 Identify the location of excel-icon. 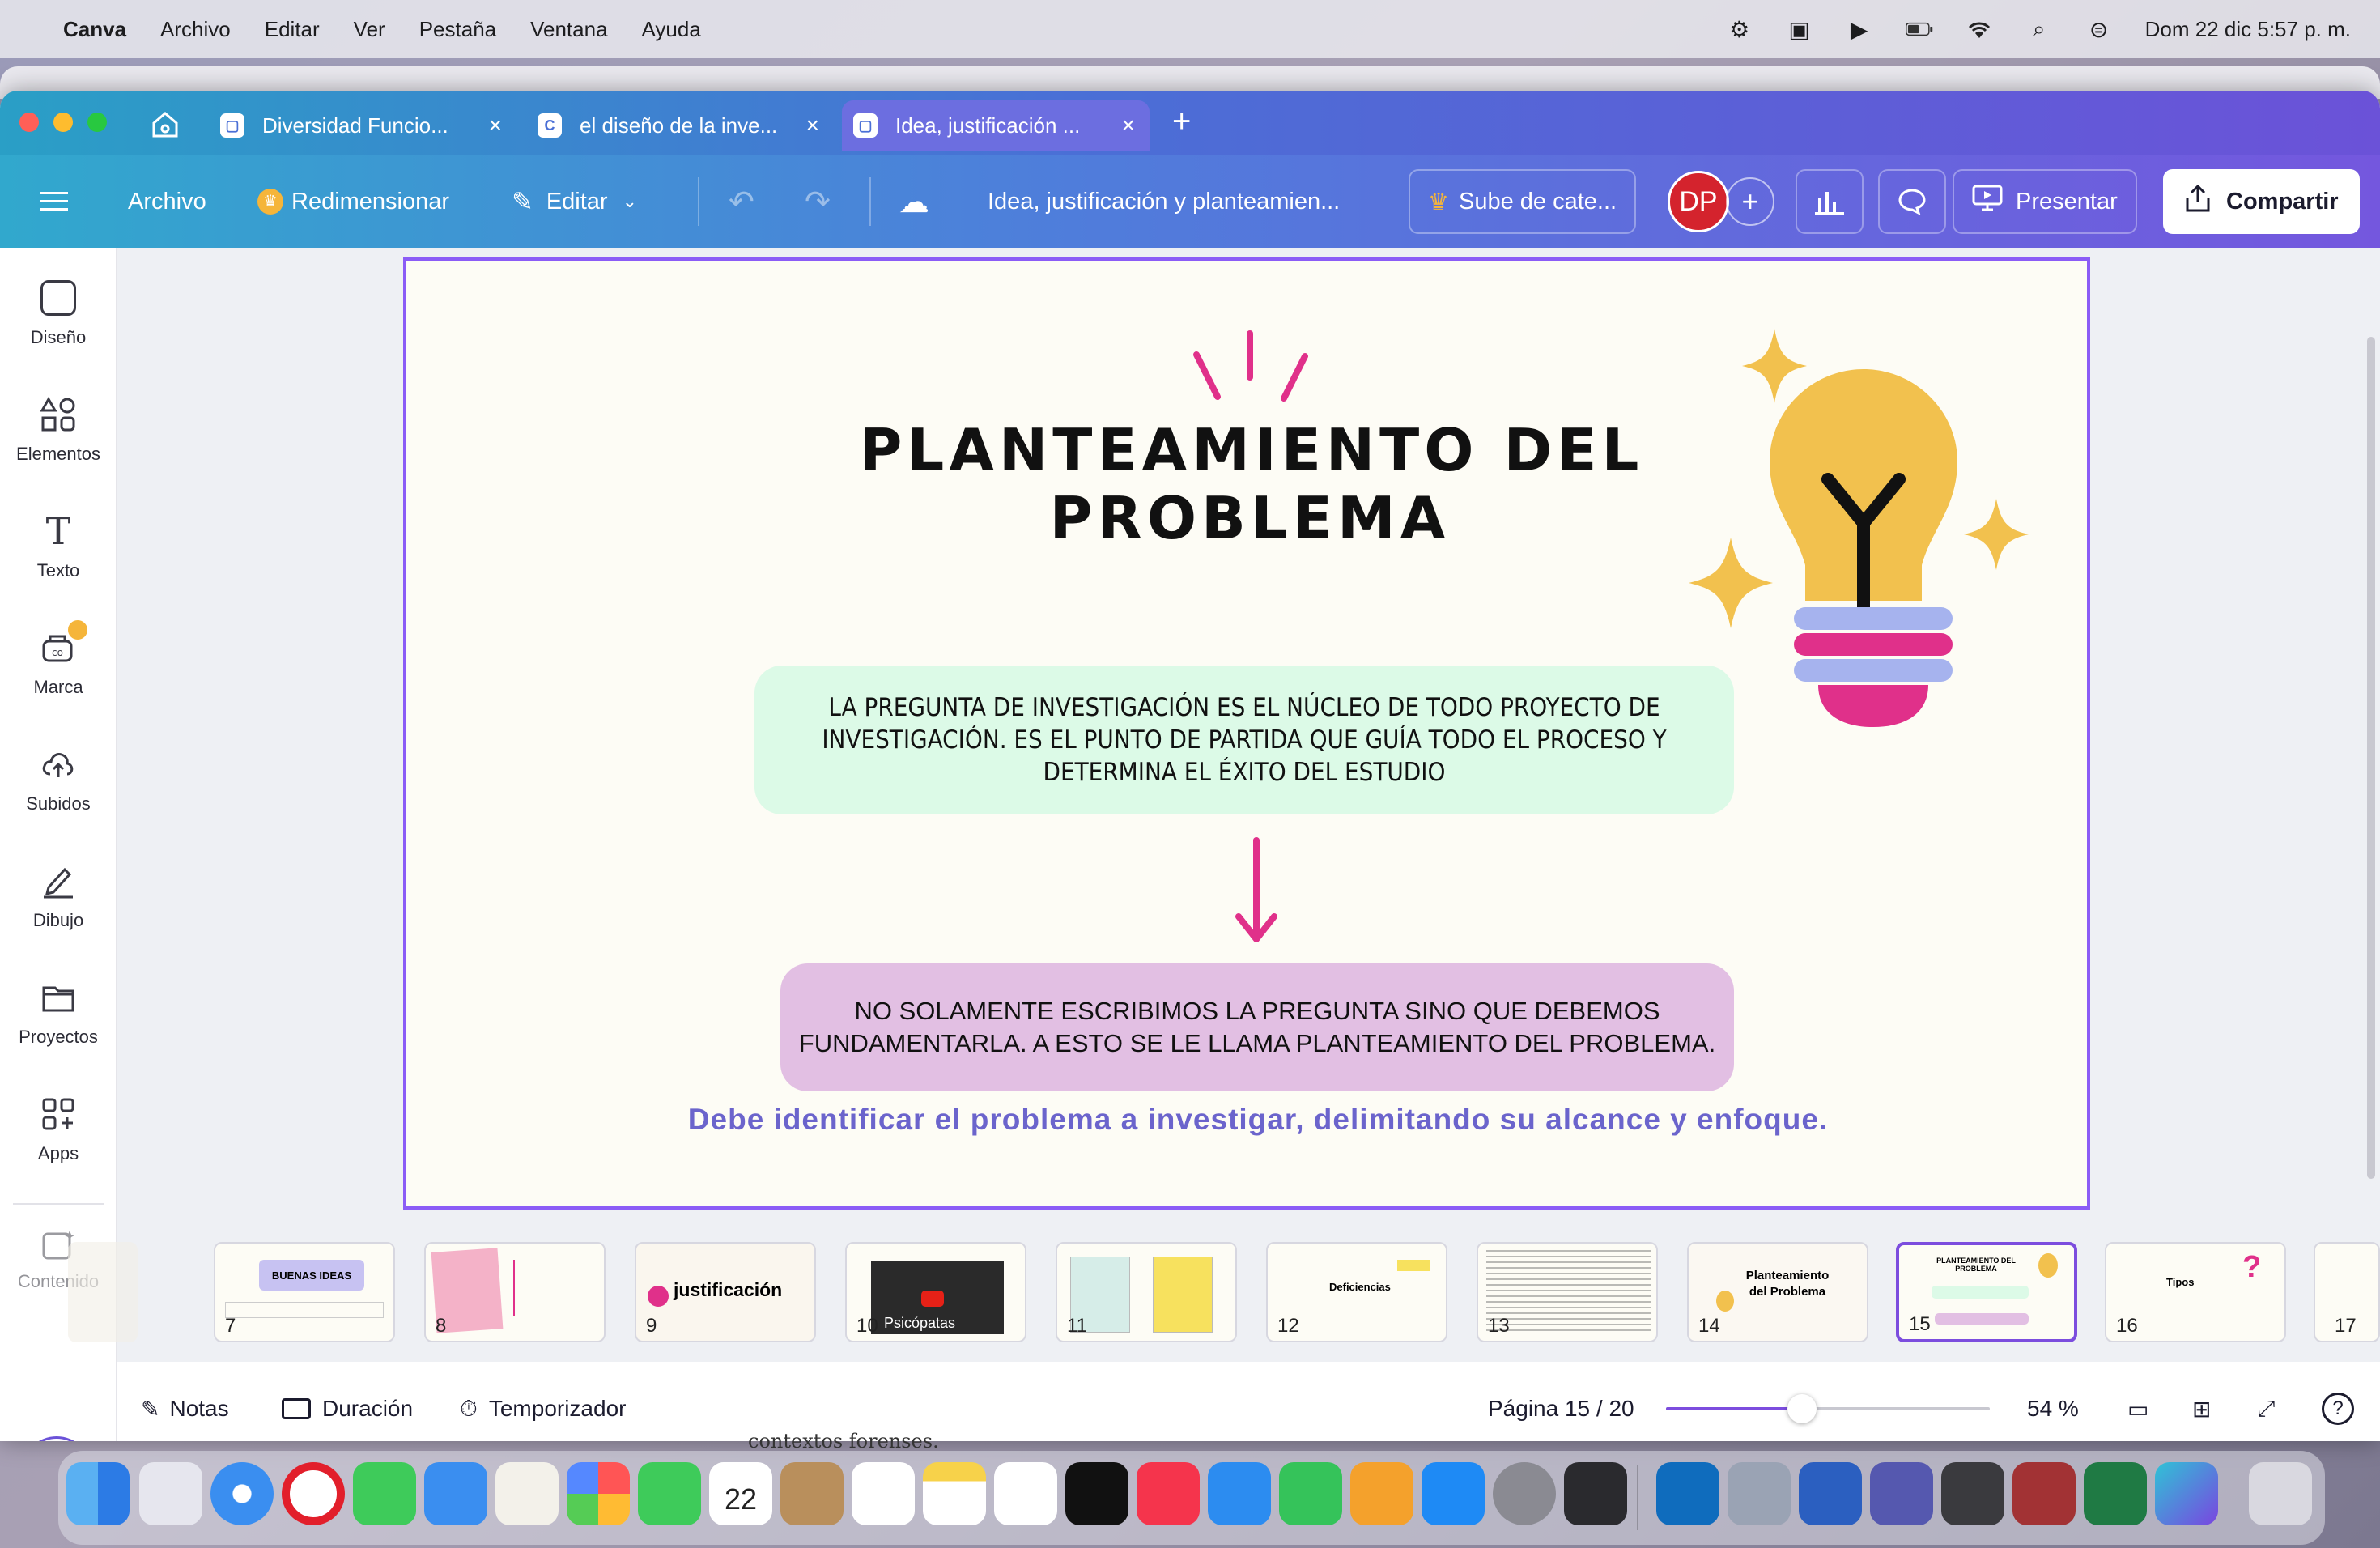
(2115, 1494).